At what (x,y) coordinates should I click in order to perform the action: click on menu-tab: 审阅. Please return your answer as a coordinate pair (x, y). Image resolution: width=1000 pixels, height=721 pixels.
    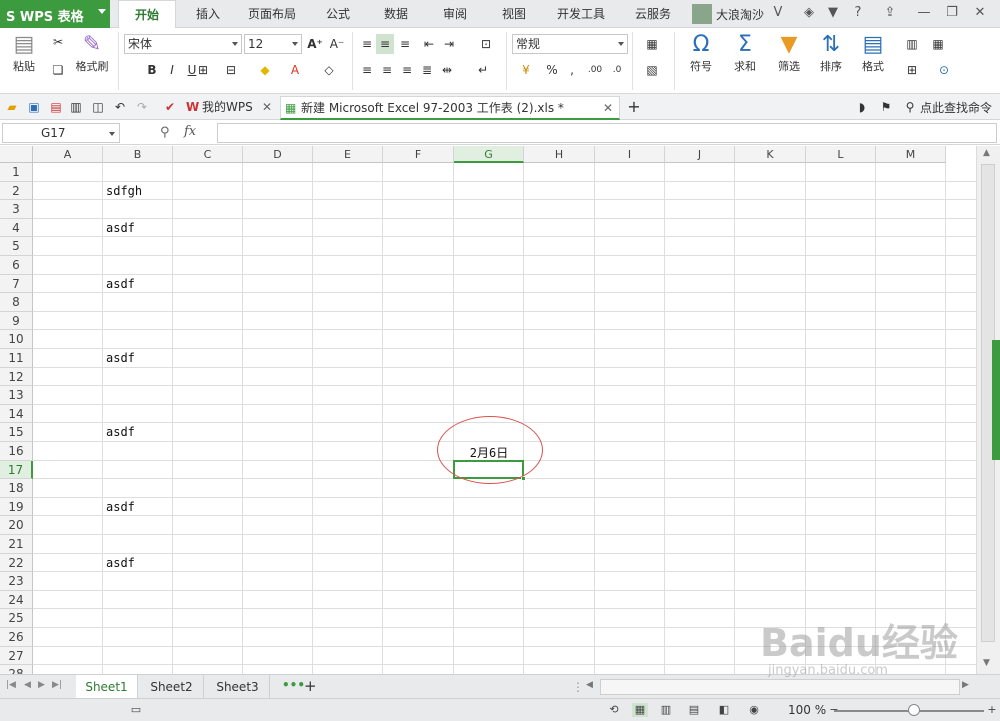
    Looking at the image, I should click on (455, 14).